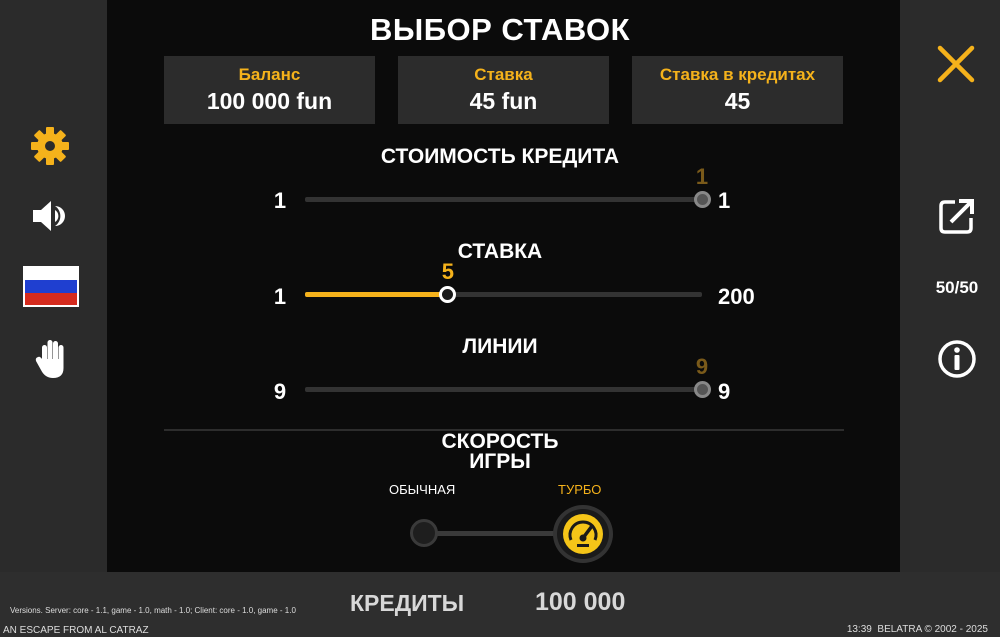  What do you see at coordinates (508, 376) in the screenshot?
I see `lines-slider: 9` at bounding box center [508, 376].